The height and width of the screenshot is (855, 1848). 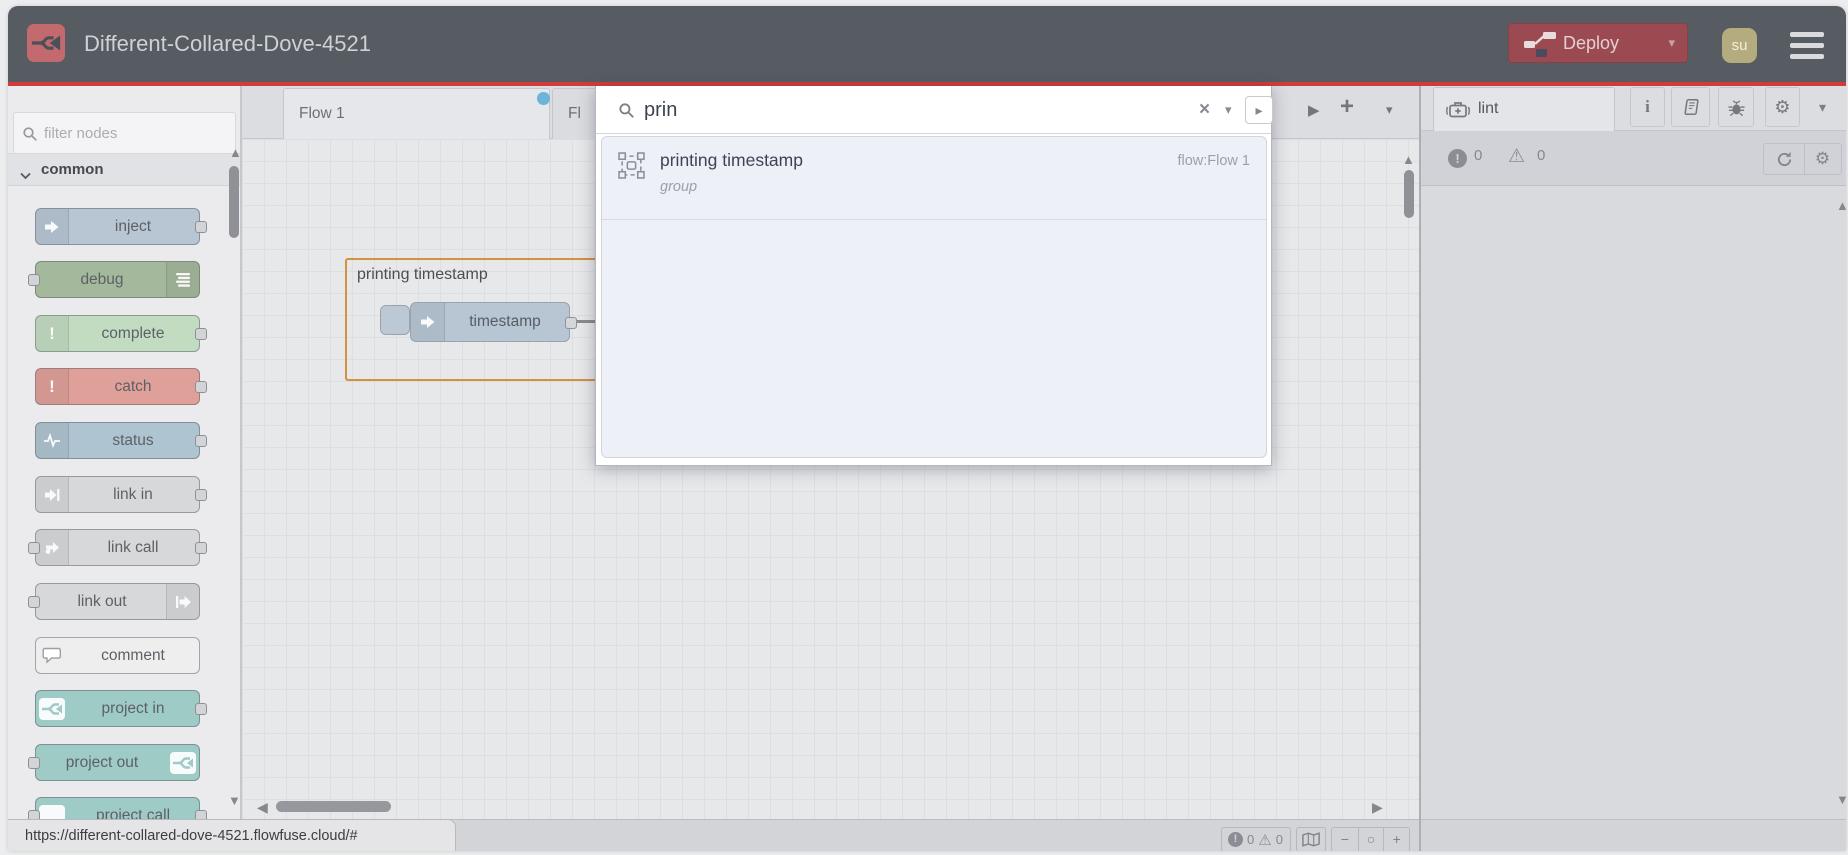 What do you see at coordinates (934, 178) in the screenshot?
I see `search-result-item: printing timestamp group flow:Flow 1` at bounding box center [934, 178].